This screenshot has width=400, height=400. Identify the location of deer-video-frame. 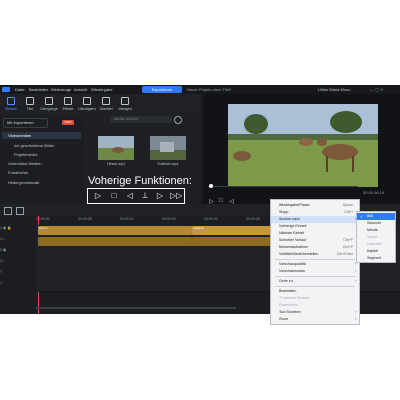
(303, 145).